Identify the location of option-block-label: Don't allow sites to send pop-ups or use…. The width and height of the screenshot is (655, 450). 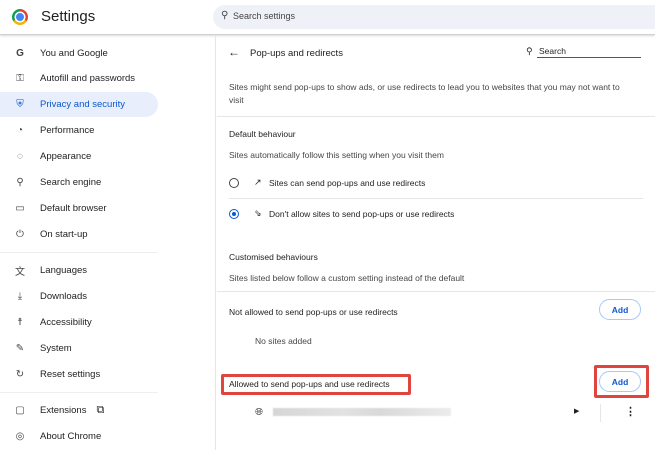
(362, 214).